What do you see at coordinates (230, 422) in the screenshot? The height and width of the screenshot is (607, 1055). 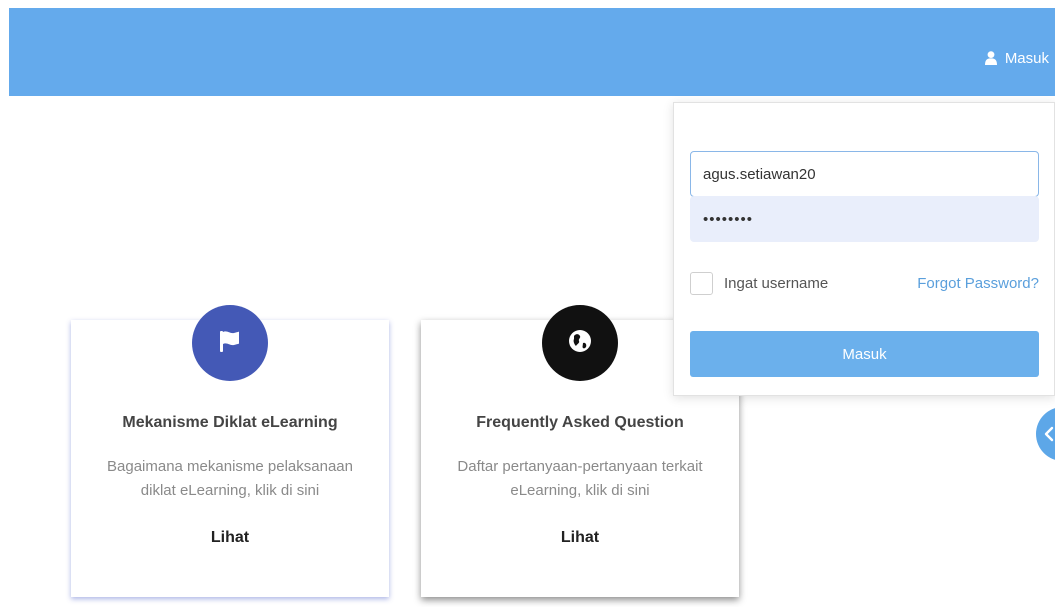 I see `card-title: Mekanisme Diklat eLearning` at bounding box center [230, 422].